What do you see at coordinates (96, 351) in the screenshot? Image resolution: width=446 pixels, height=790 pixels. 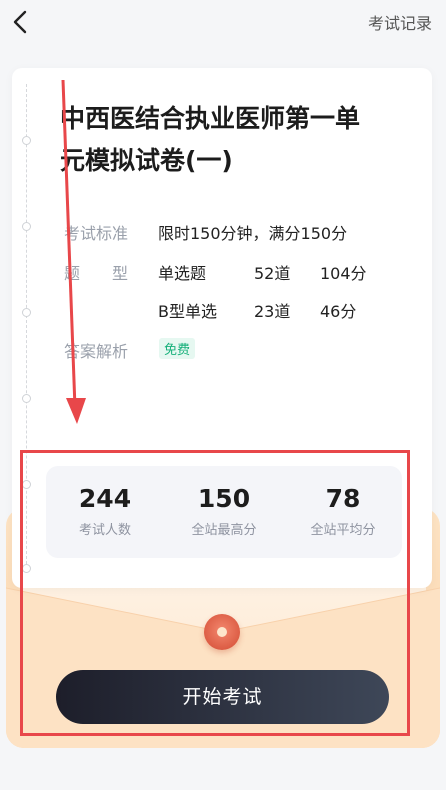 I see `answer-analysis-label: 答案解析` at bounding box center [96, 351].